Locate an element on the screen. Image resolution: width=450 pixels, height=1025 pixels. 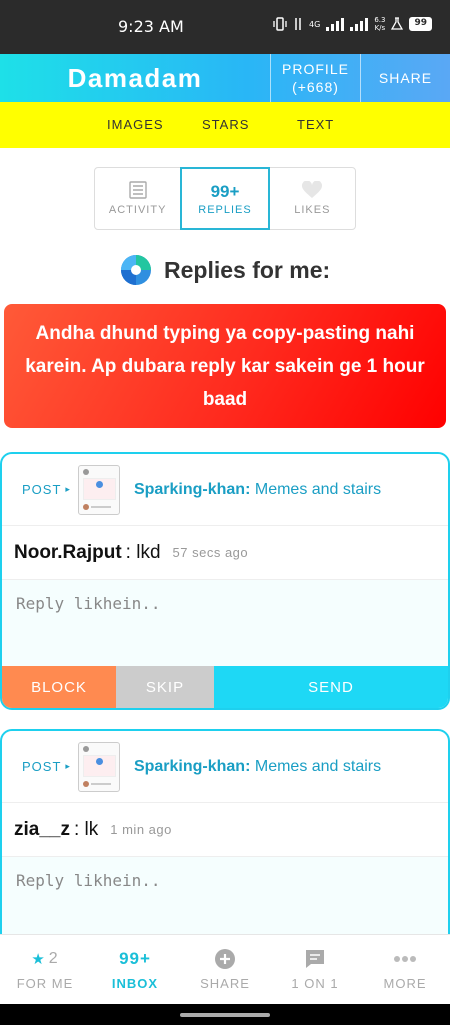
net-speed: 6.3 K/s is located at coordinates (380, 24).